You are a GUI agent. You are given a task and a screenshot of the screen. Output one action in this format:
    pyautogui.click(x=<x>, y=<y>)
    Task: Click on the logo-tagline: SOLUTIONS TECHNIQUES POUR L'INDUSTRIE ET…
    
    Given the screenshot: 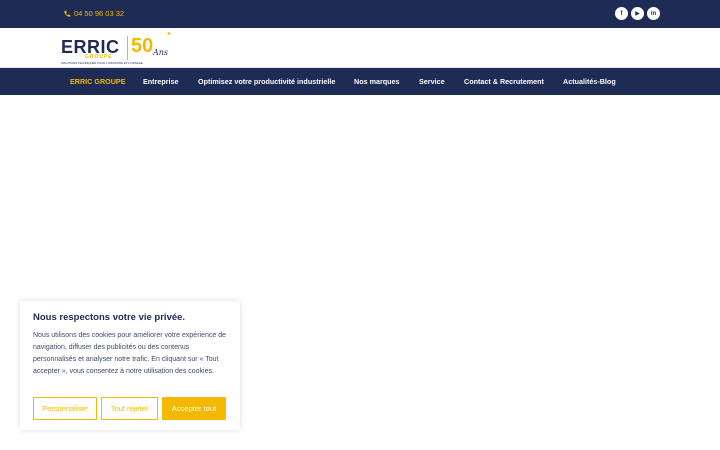 What is the action you would take?
    pyautogui.click(x=102, y=63)
    